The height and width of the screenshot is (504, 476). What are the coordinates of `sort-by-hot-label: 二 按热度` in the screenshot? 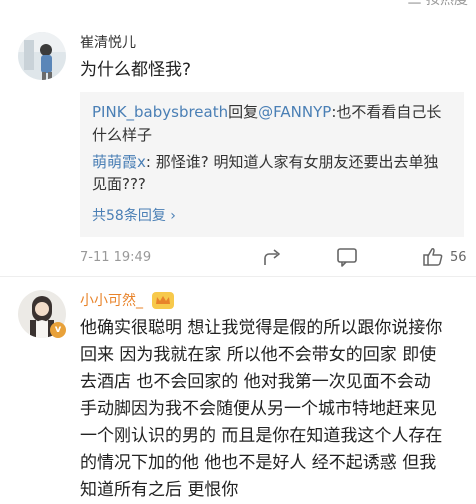 It's located at (438, 4).